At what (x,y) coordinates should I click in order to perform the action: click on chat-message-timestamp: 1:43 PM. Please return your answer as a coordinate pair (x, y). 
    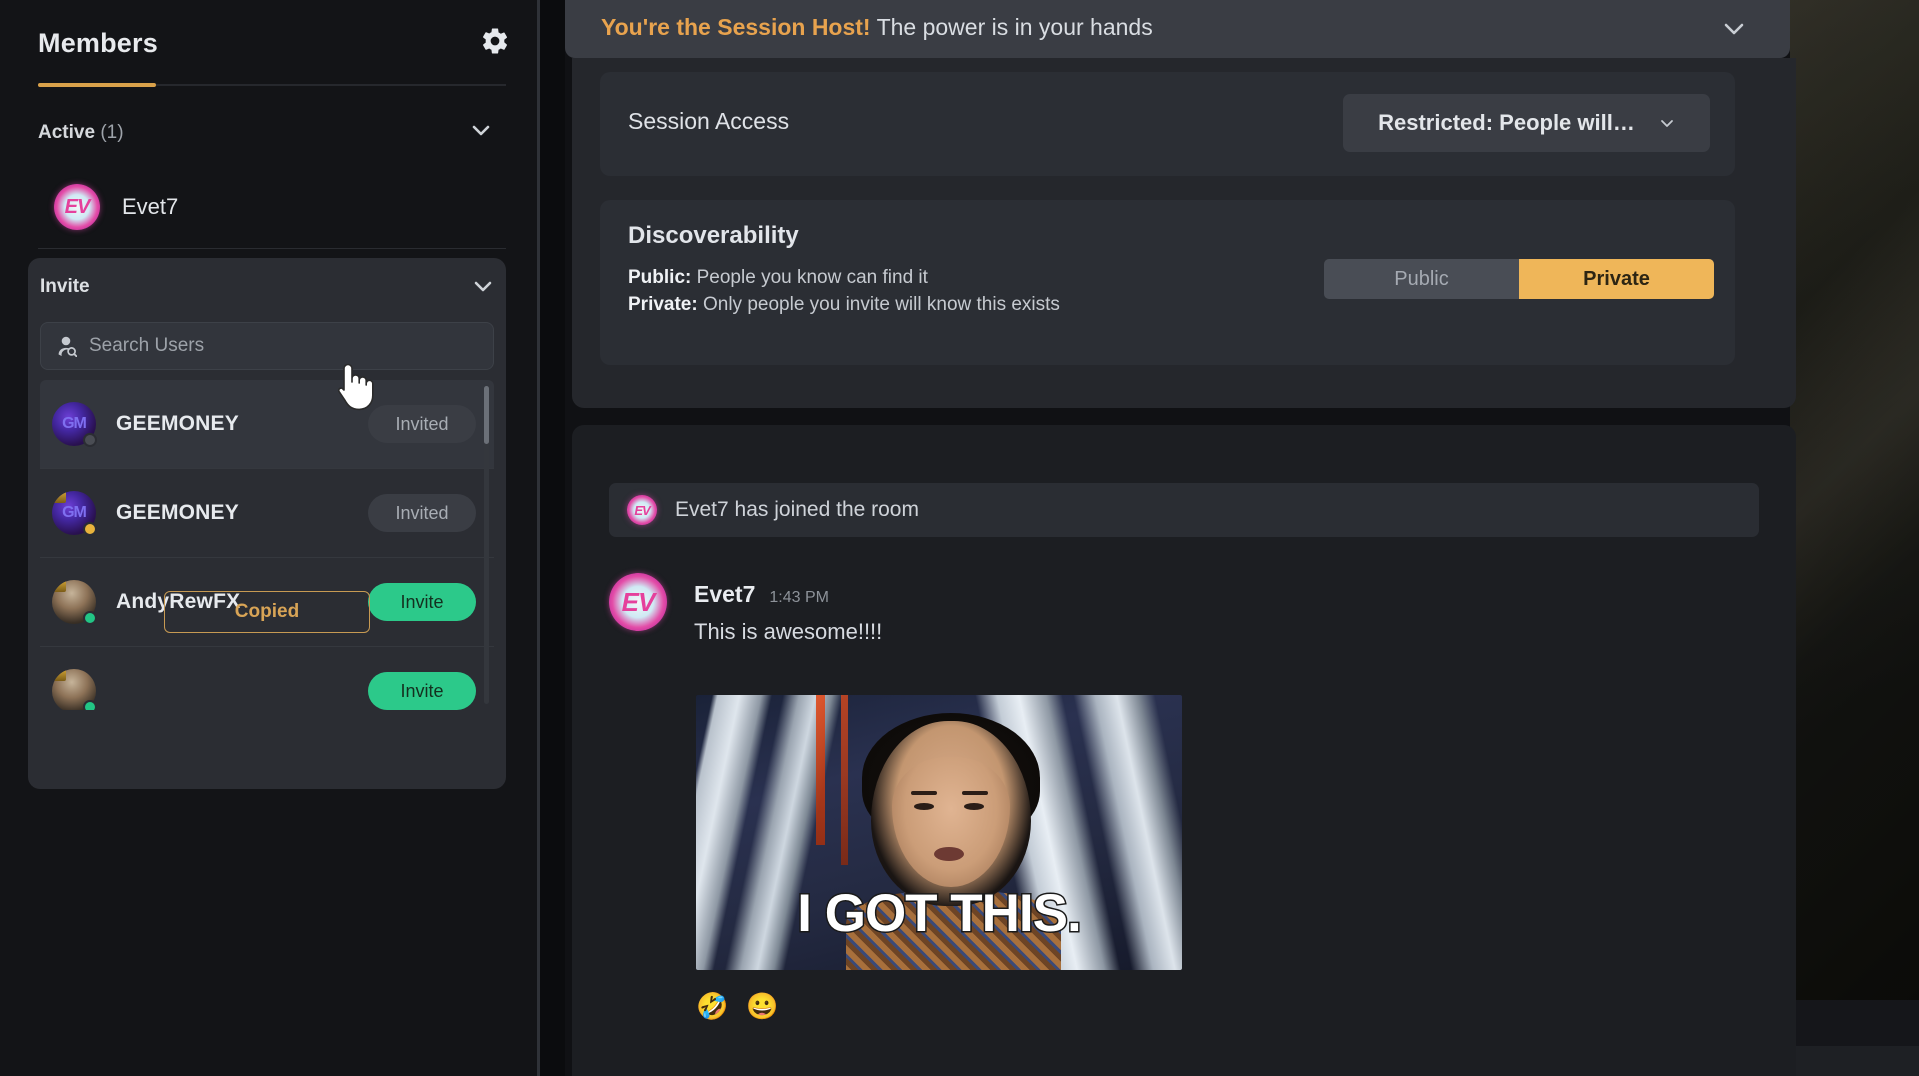
    Looking at the image, I should click on (799, 597).